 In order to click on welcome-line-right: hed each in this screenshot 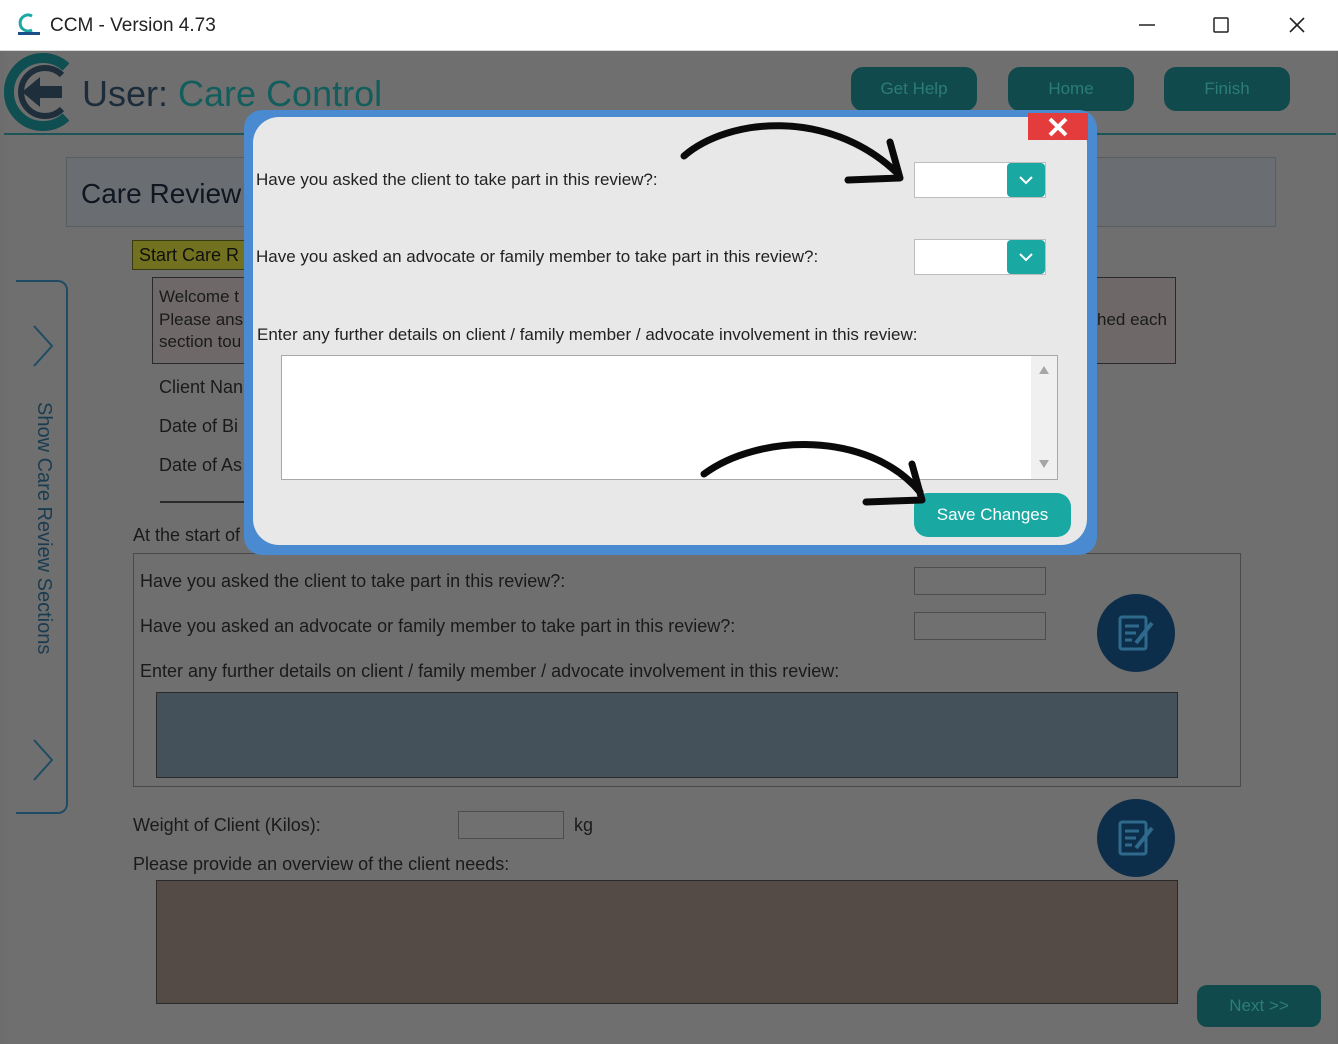, I will do `click(1132, 319)`.